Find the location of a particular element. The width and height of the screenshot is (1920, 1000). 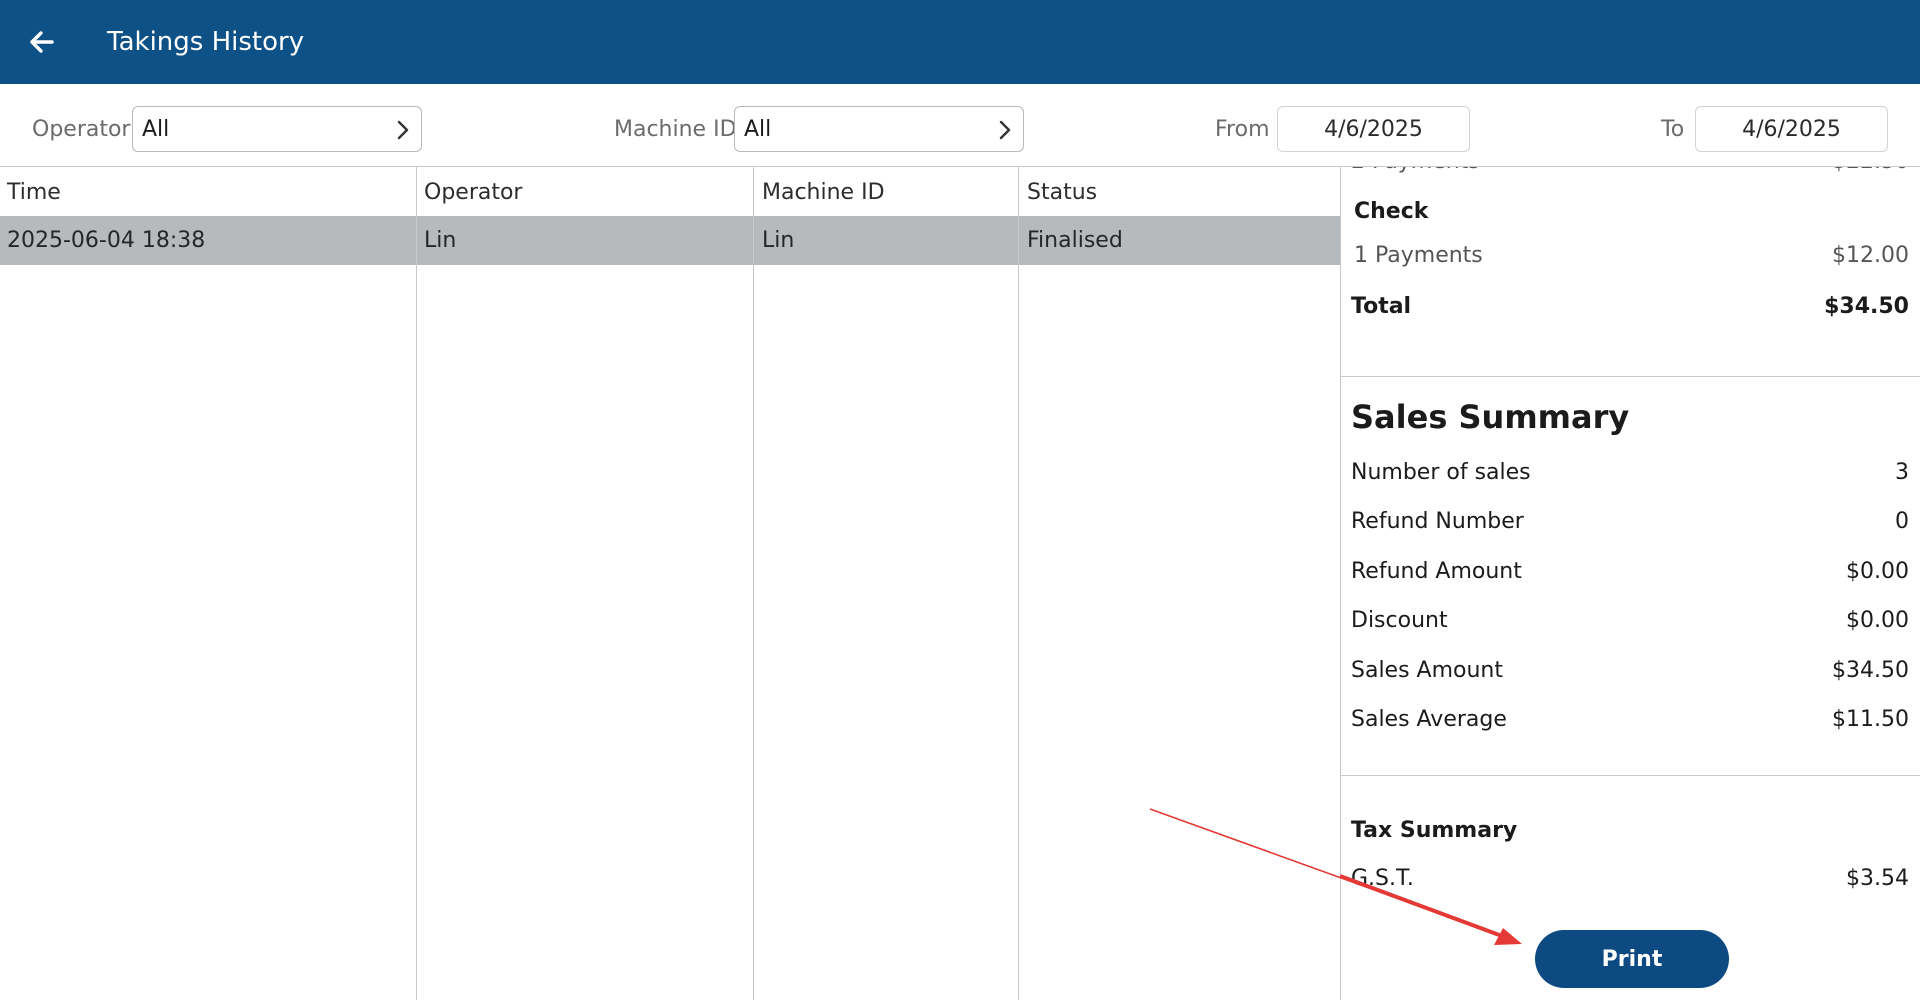

to-date-value: 4/6/2025 is located at coordinates (1791, 129).